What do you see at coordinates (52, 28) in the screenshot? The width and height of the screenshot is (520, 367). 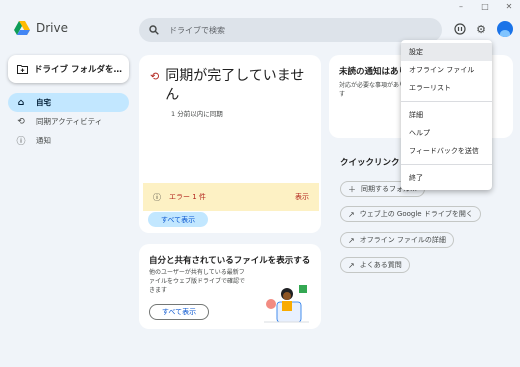 I see `app-name: Drive` at bounding box center [52, 28].